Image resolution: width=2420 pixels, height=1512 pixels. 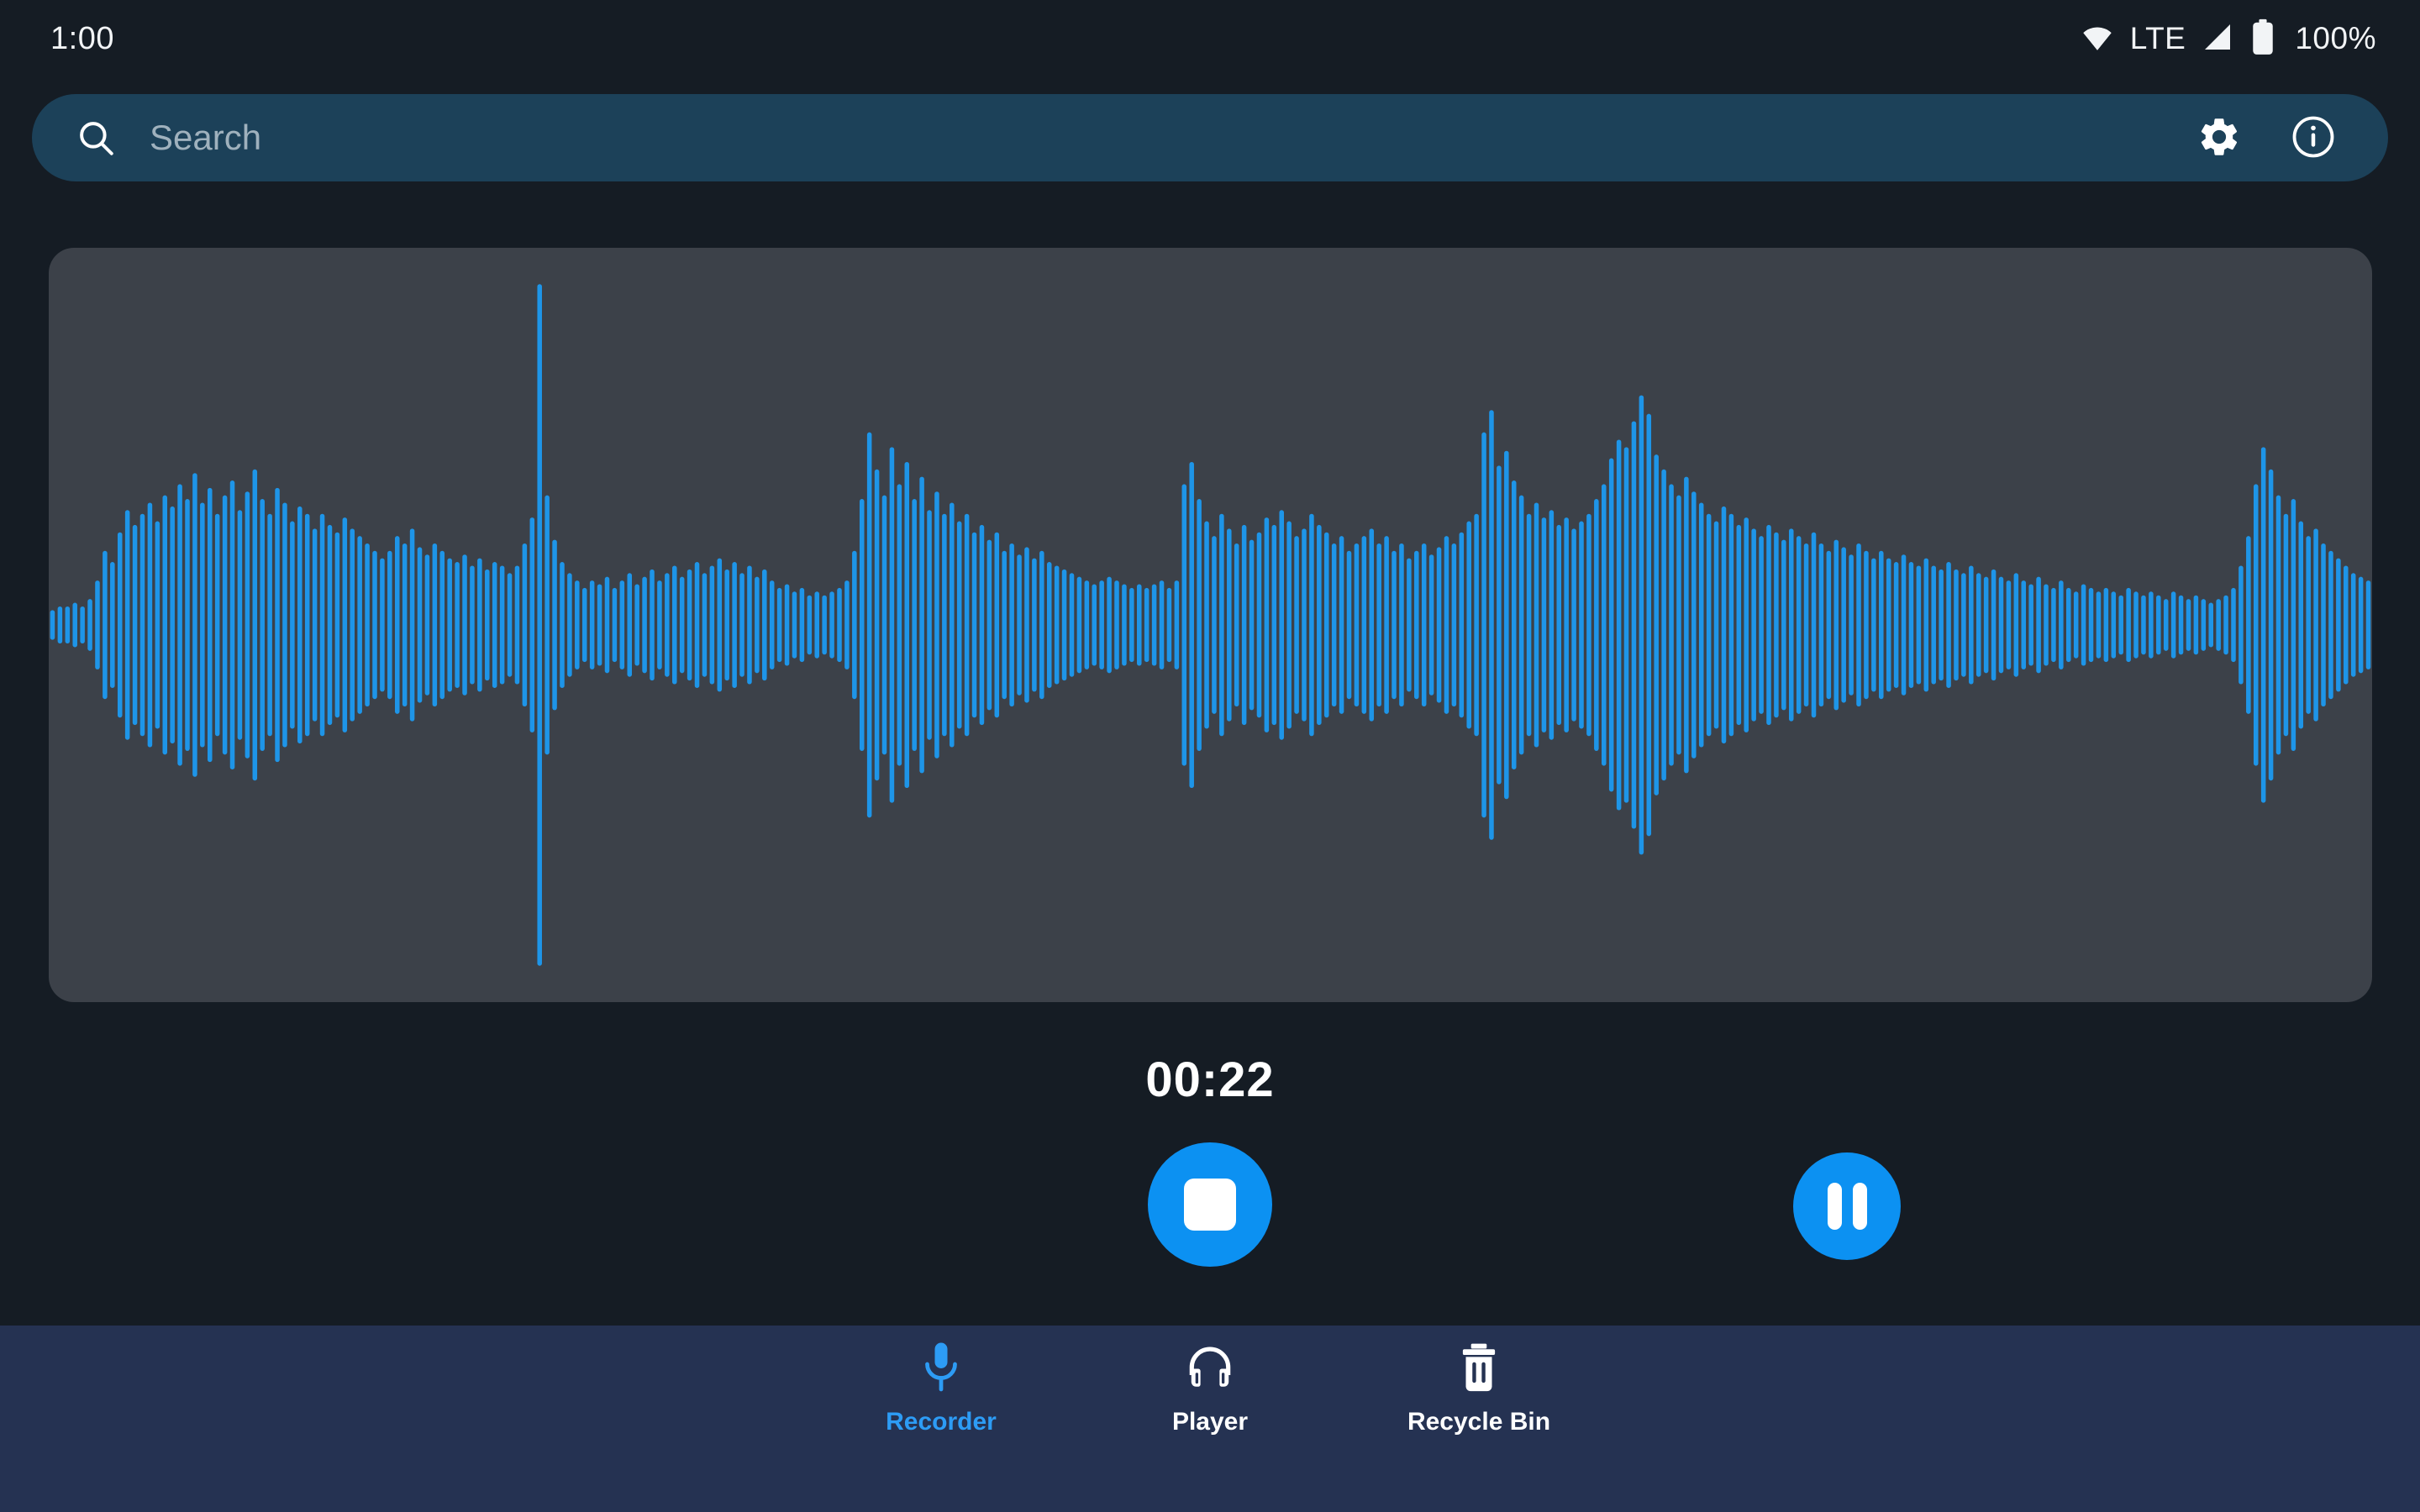 I want to click on nav-item-recycle-bin-label: Recycle Bin, so click(x=1479, y=1422).